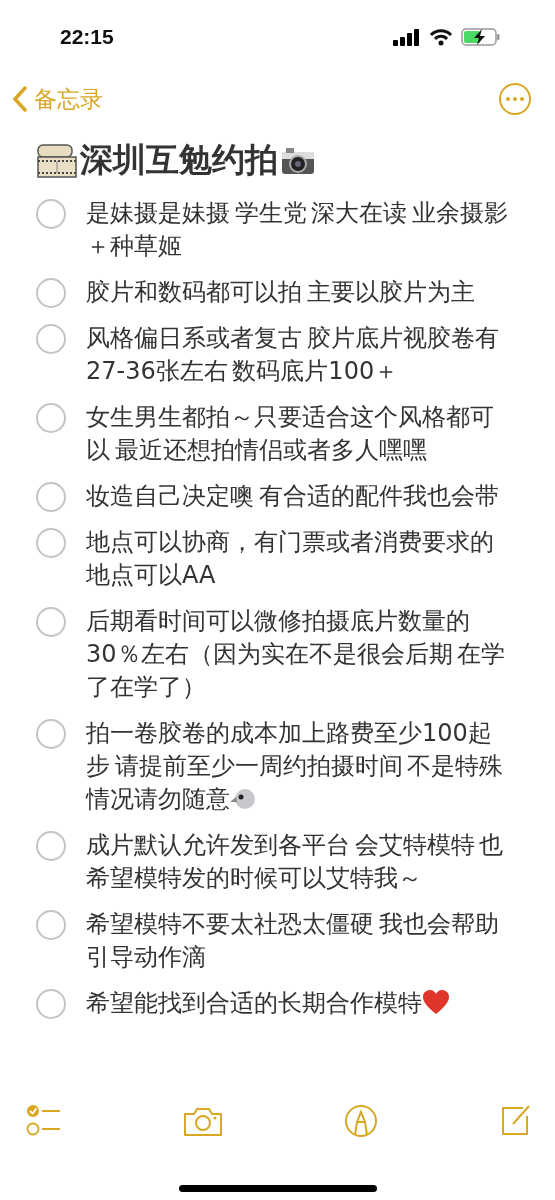  I want to click on wifi-icon, so click(441, 37).